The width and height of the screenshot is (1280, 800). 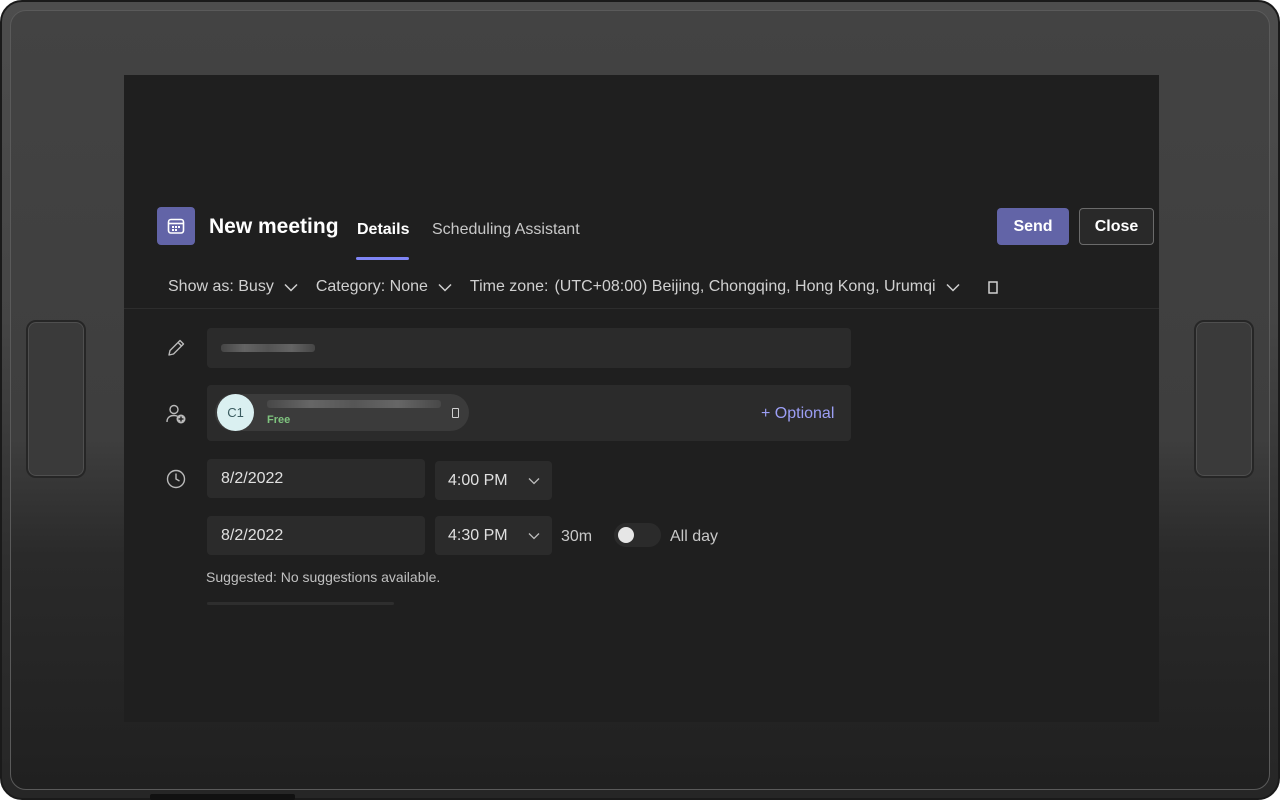 What do you see at coordinates (1116, 226) in the screenshot?
I see `close-button: Close` at bounding box center [1116, 226].